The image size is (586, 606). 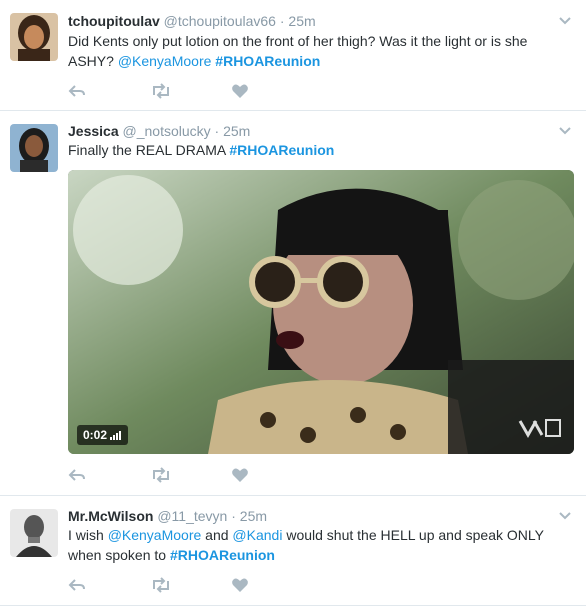 I want to click on text: and, so click(x=217, y=535).